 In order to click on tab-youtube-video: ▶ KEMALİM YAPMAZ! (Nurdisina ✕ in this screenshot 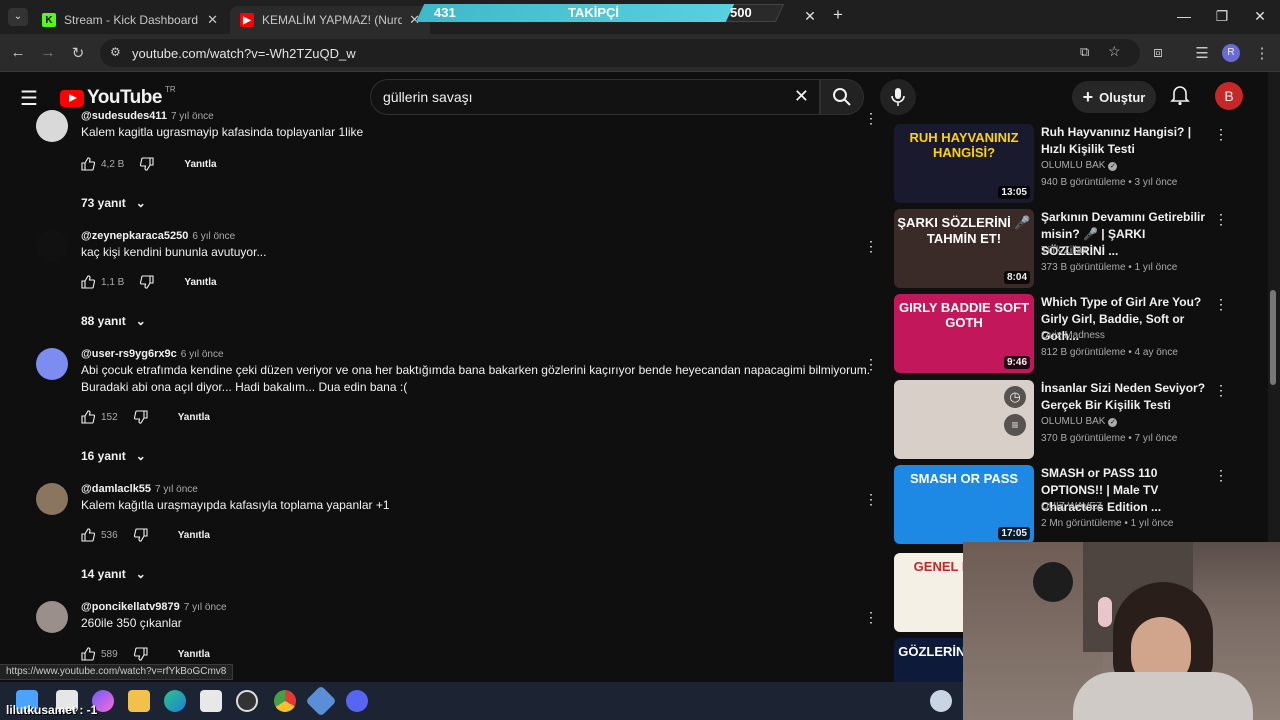, I will do `click(330, 20)`.